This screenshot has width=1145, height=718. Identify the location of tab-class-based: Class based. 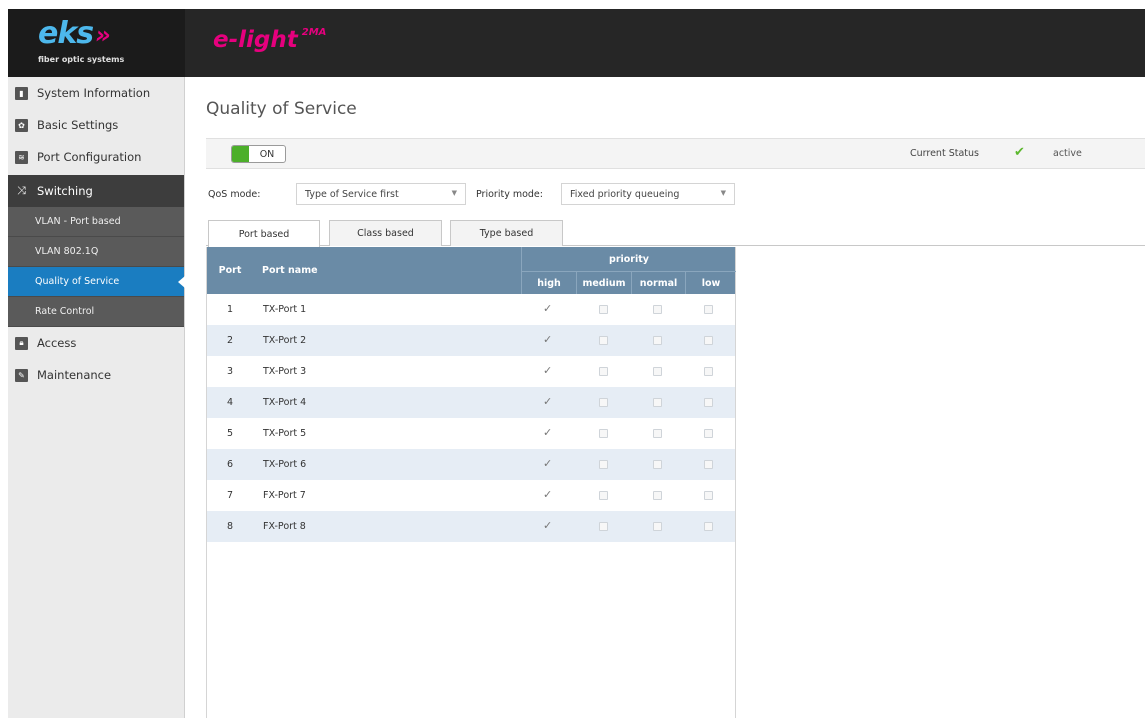
(385, 233).